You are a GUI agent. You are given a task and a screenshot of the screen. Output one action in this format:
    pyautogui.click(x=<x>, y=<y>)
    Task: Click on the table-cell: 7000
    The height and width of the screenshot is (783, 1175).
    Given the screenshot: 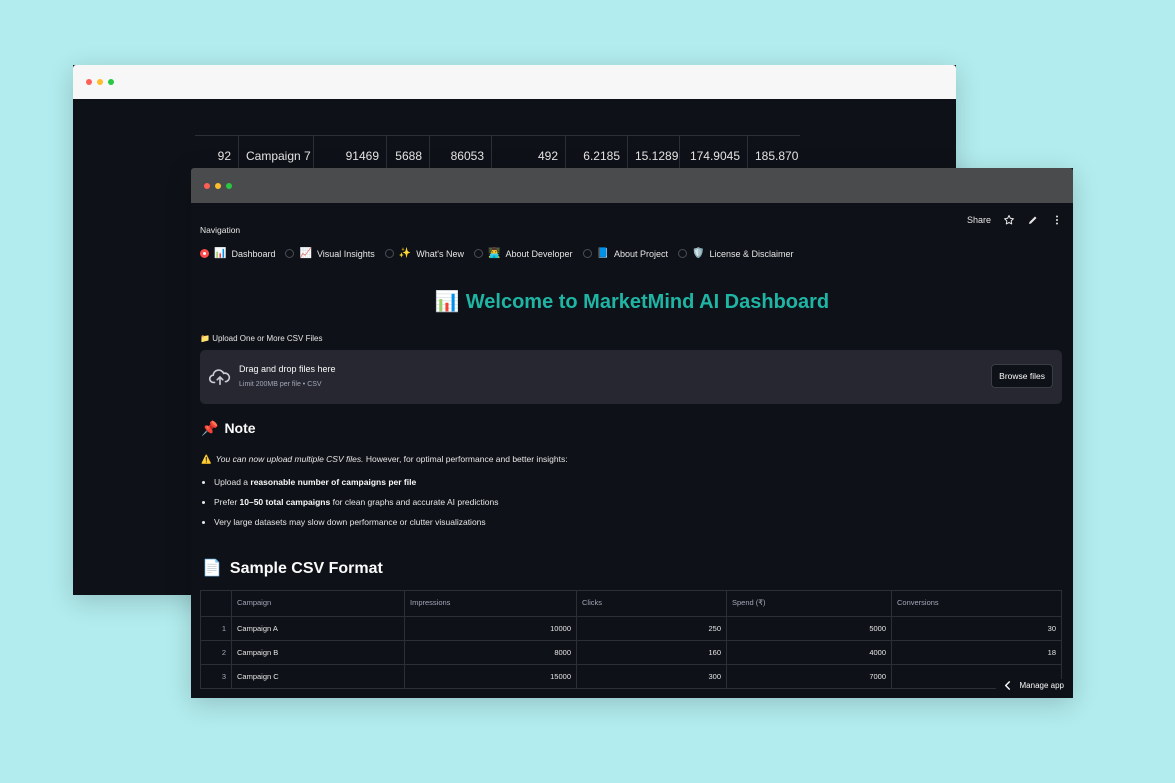 What is the action you would take?
    pyautogui.click(x=808, y=676)
    